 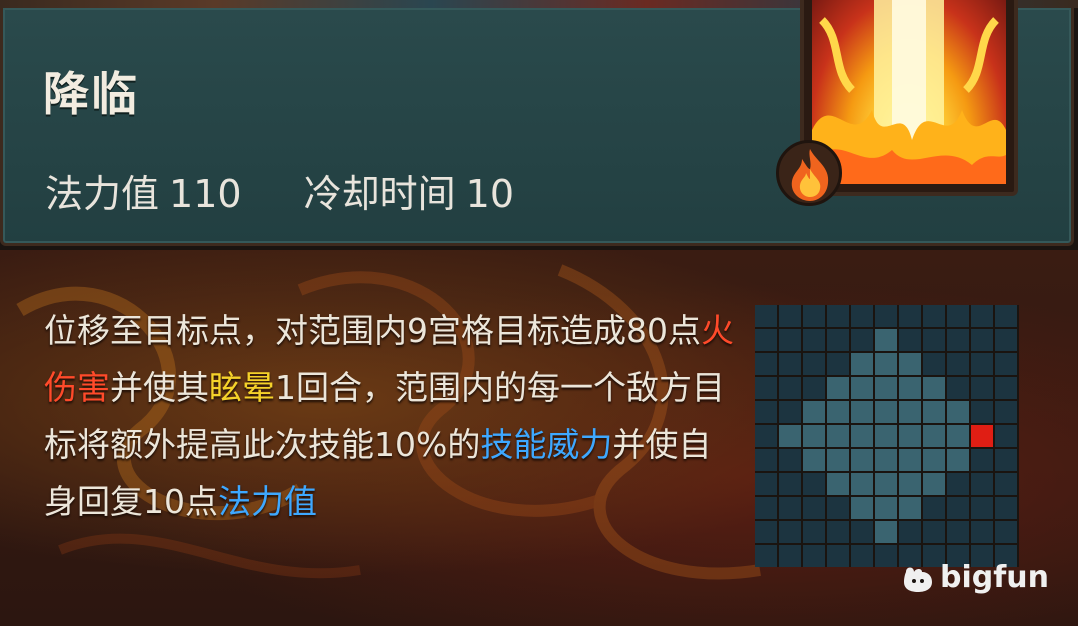 What do you see at coordinates (102, 194) in the screenshot?
I see `mana-cost-label: 法力值` at bounding box center [102, 194].